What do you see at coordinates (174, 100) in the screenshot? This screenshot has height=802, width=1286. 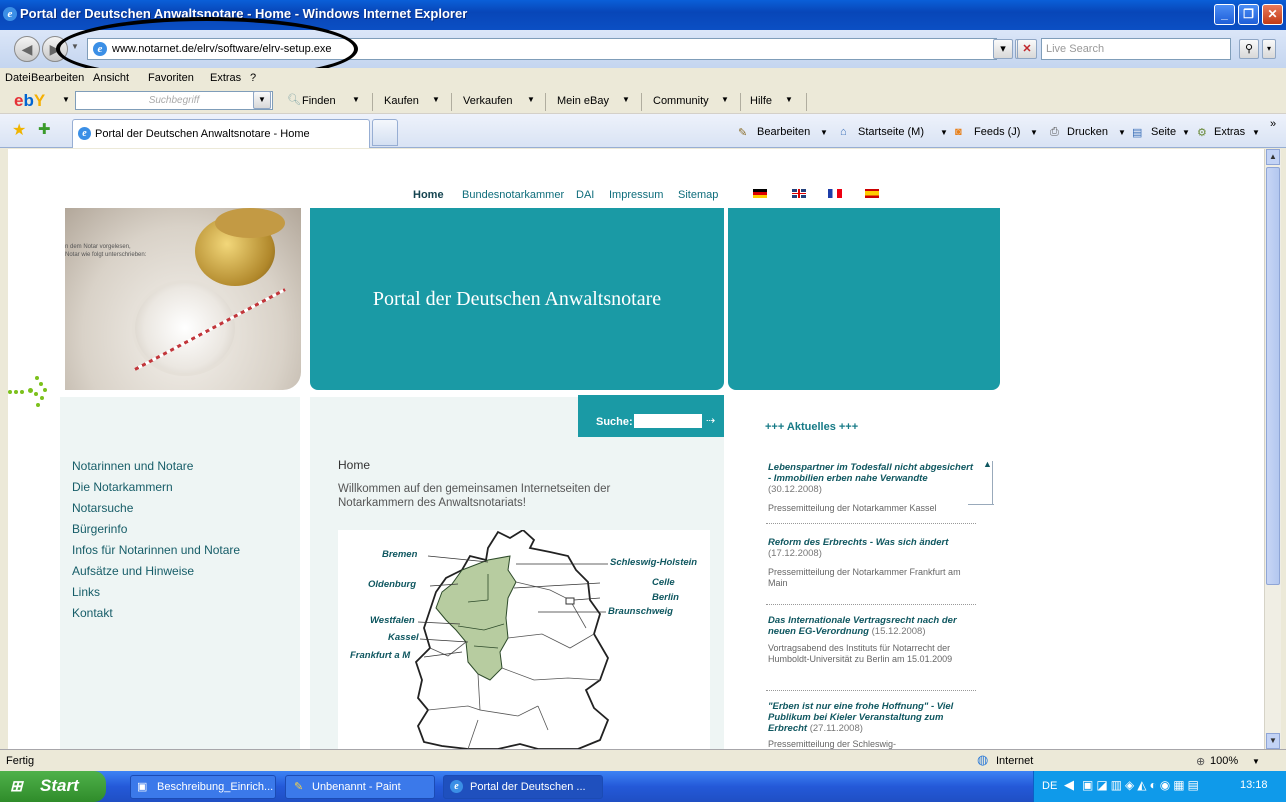 I see `ebay-search-input: Suchbegriff` at bounding box center [174, 100].